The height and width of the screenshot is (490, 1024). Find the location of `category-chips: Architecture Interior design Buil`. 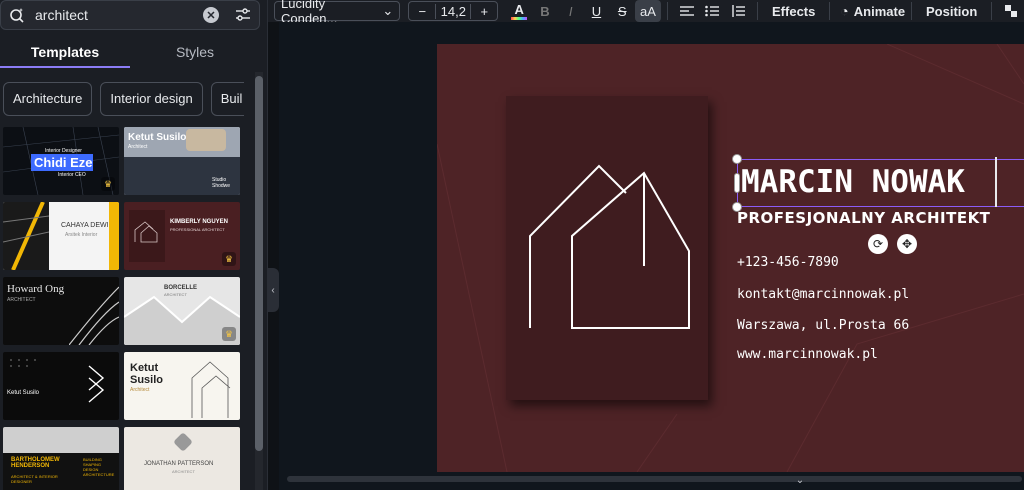

category-chips: Architecture Interior design Buil is located at coordinates (122, 99).